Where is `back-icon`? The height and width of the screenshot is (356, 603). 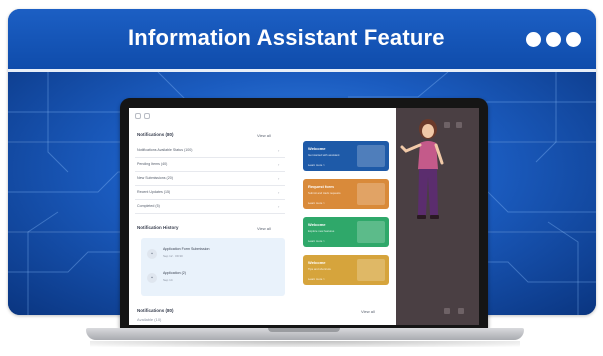
back-icon is located at coordinates (147, 116).